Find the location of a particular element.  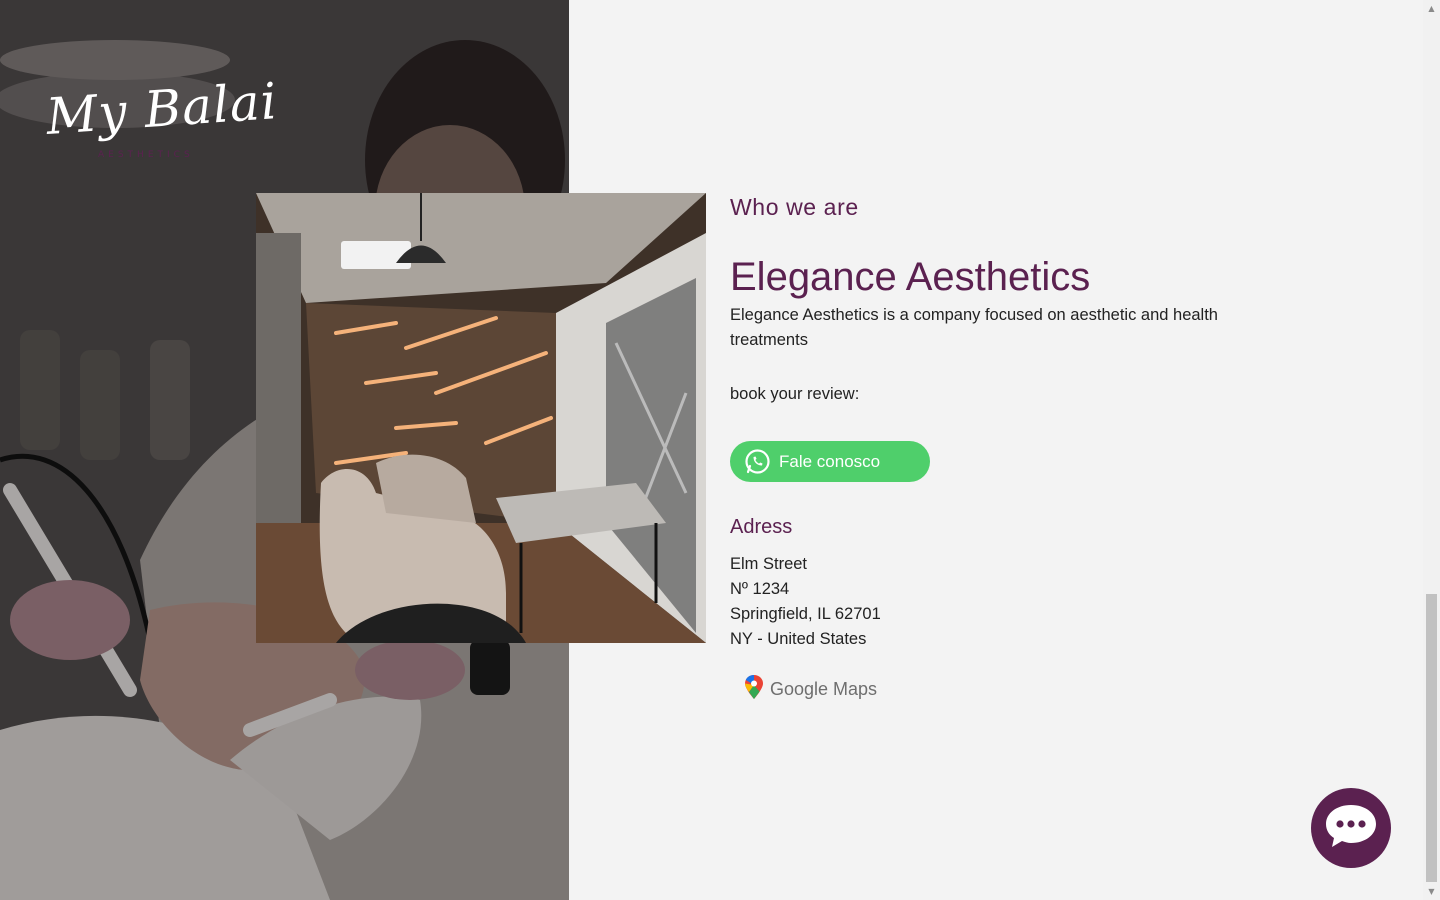

address-line: Elm Street is located at coordinates (769, 564).